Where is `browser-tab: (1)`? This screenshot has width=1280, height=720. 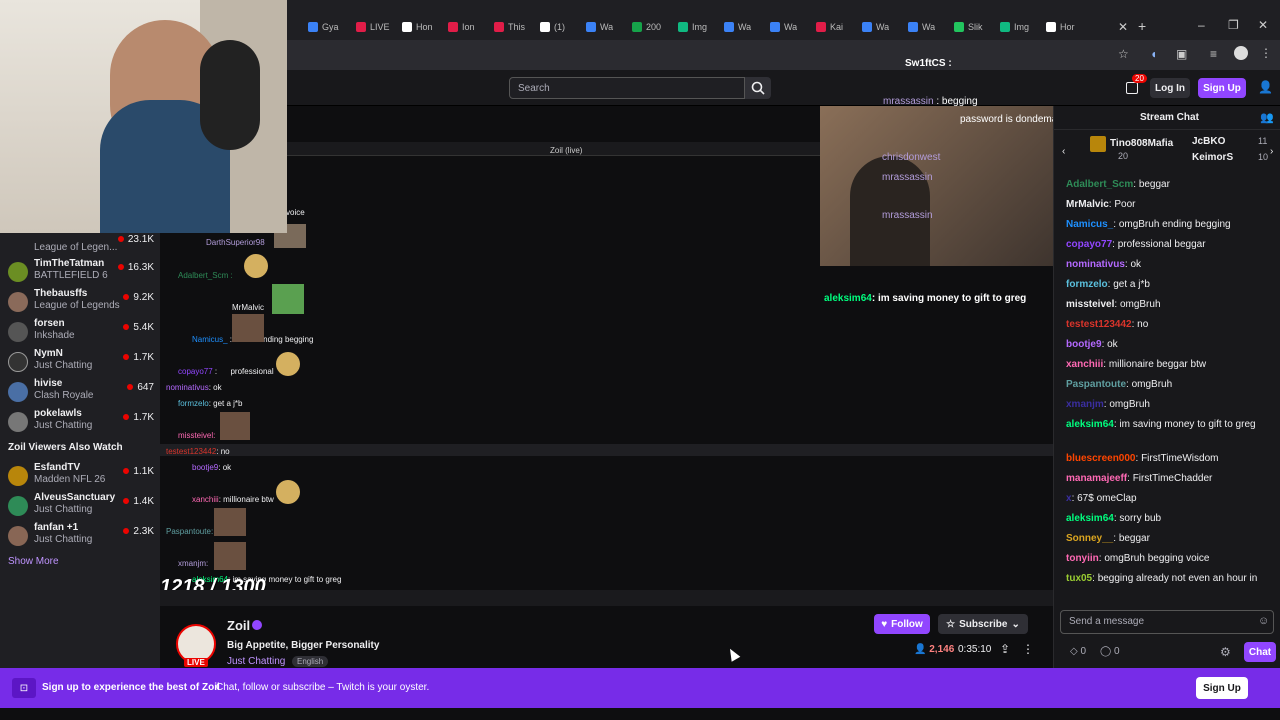
browser-tab: (1) is located at coordinates (552, 27).